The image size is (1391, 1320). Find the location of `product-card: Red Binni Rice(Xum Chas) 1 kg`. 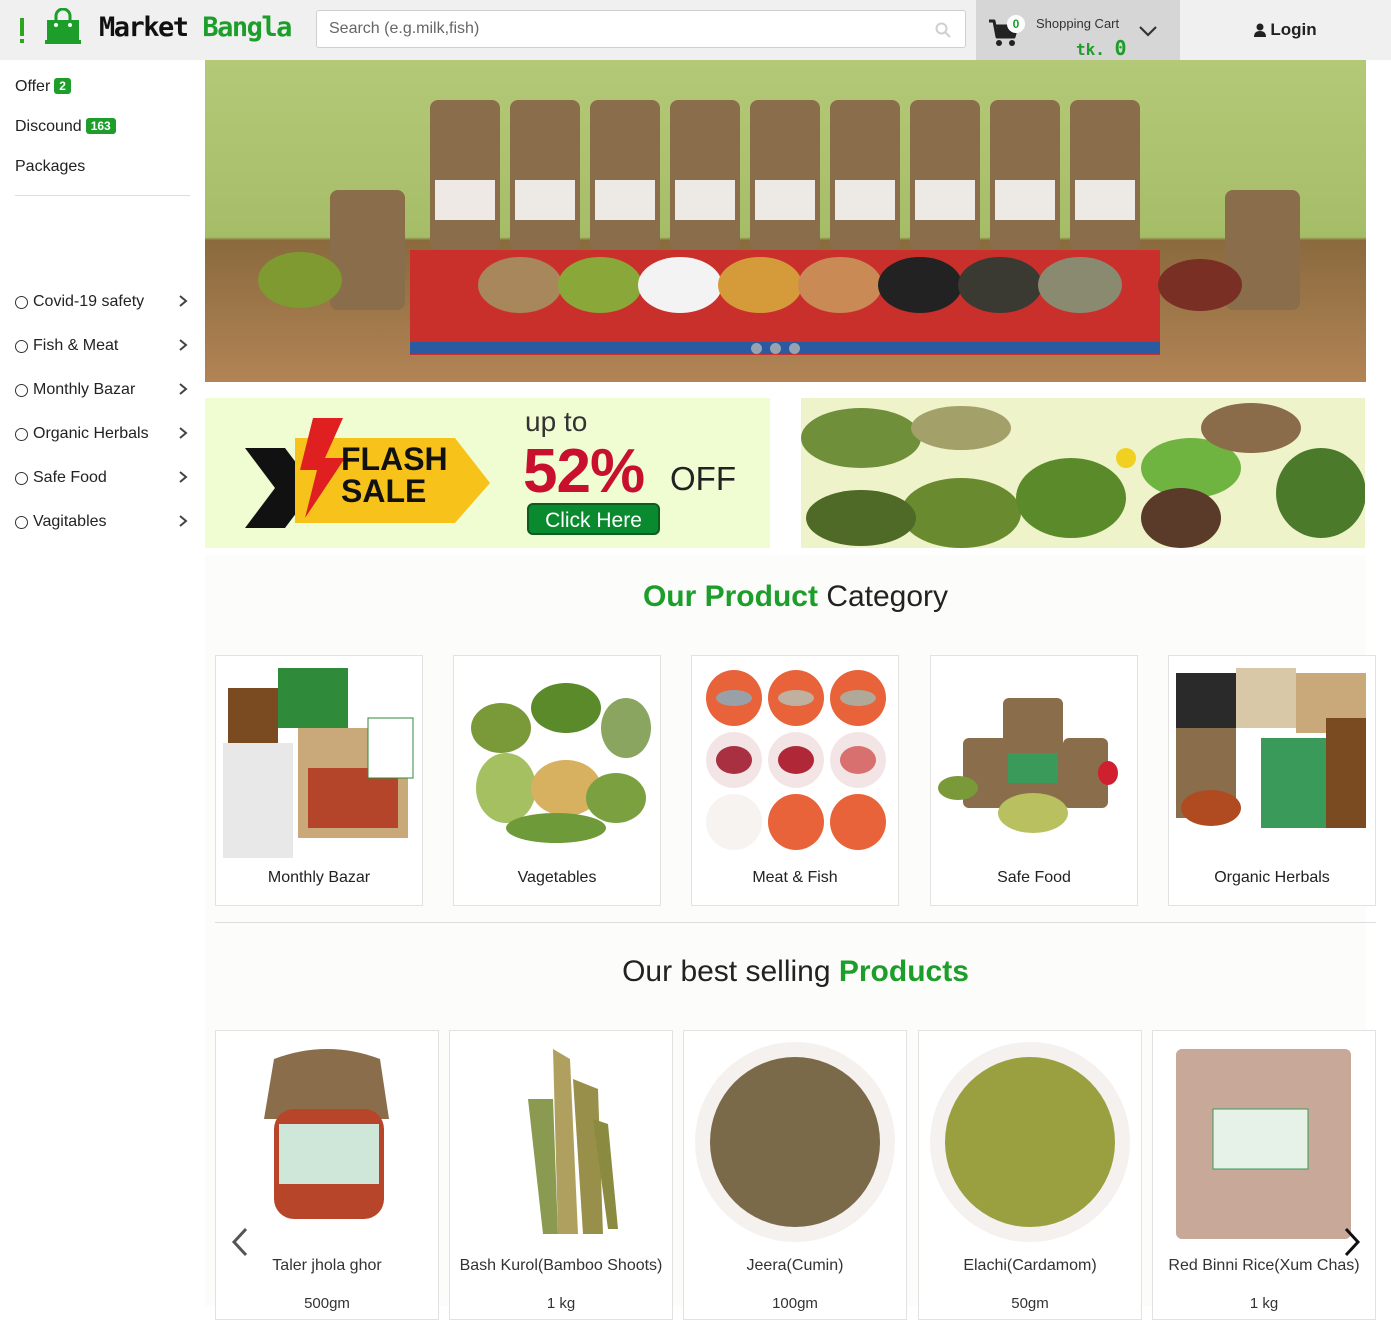

product-card: Red Binni Rice(Xum Chas) 1 kg is located at coordinates (1264, 1175).